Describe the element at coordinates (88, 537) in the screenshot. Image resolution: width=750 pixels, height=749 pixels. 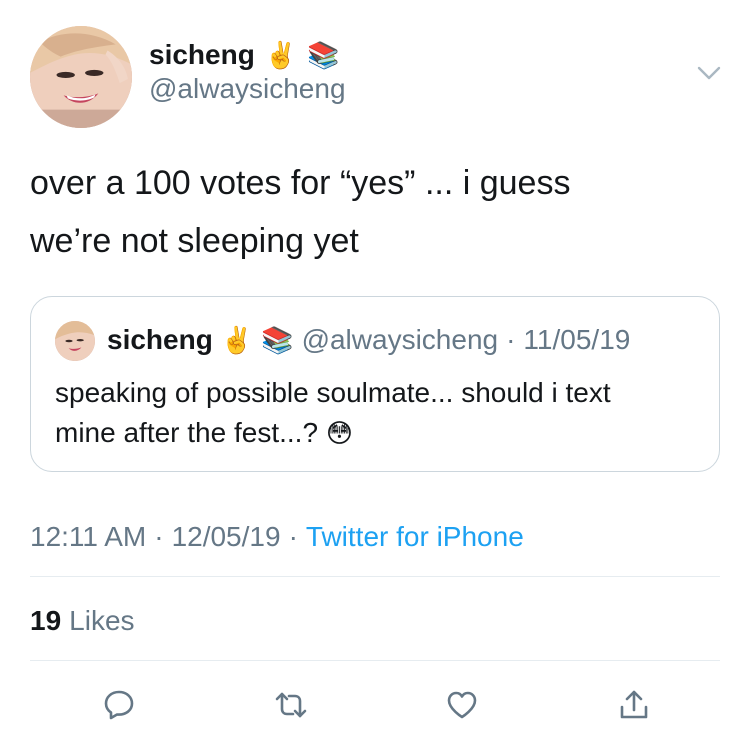
I see `tweet-time: 12:11 AM` at that location.